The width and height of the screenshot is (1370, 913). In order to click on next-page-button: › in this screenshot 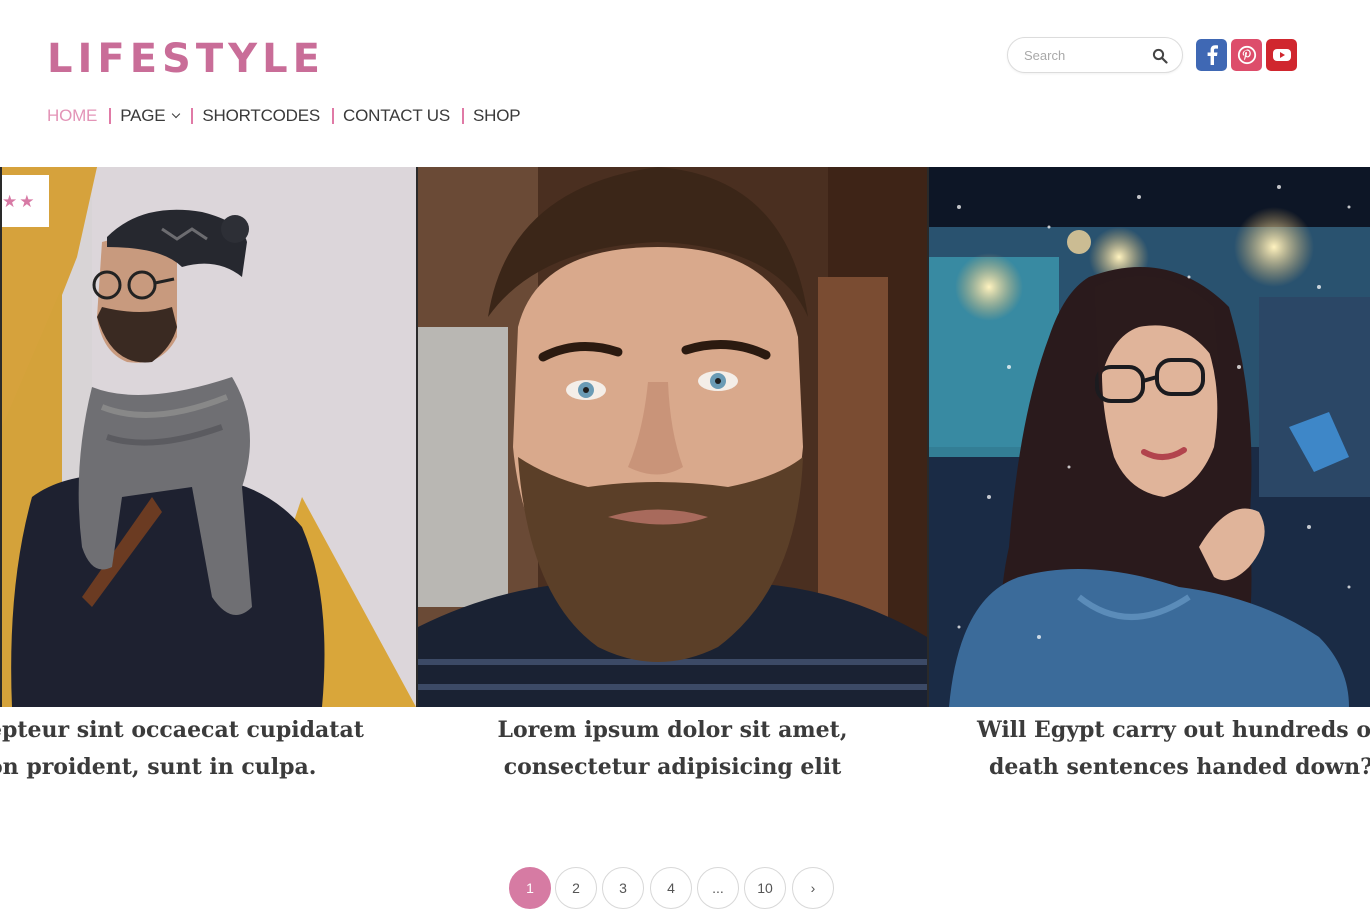, I will do `click(813, 888)`.